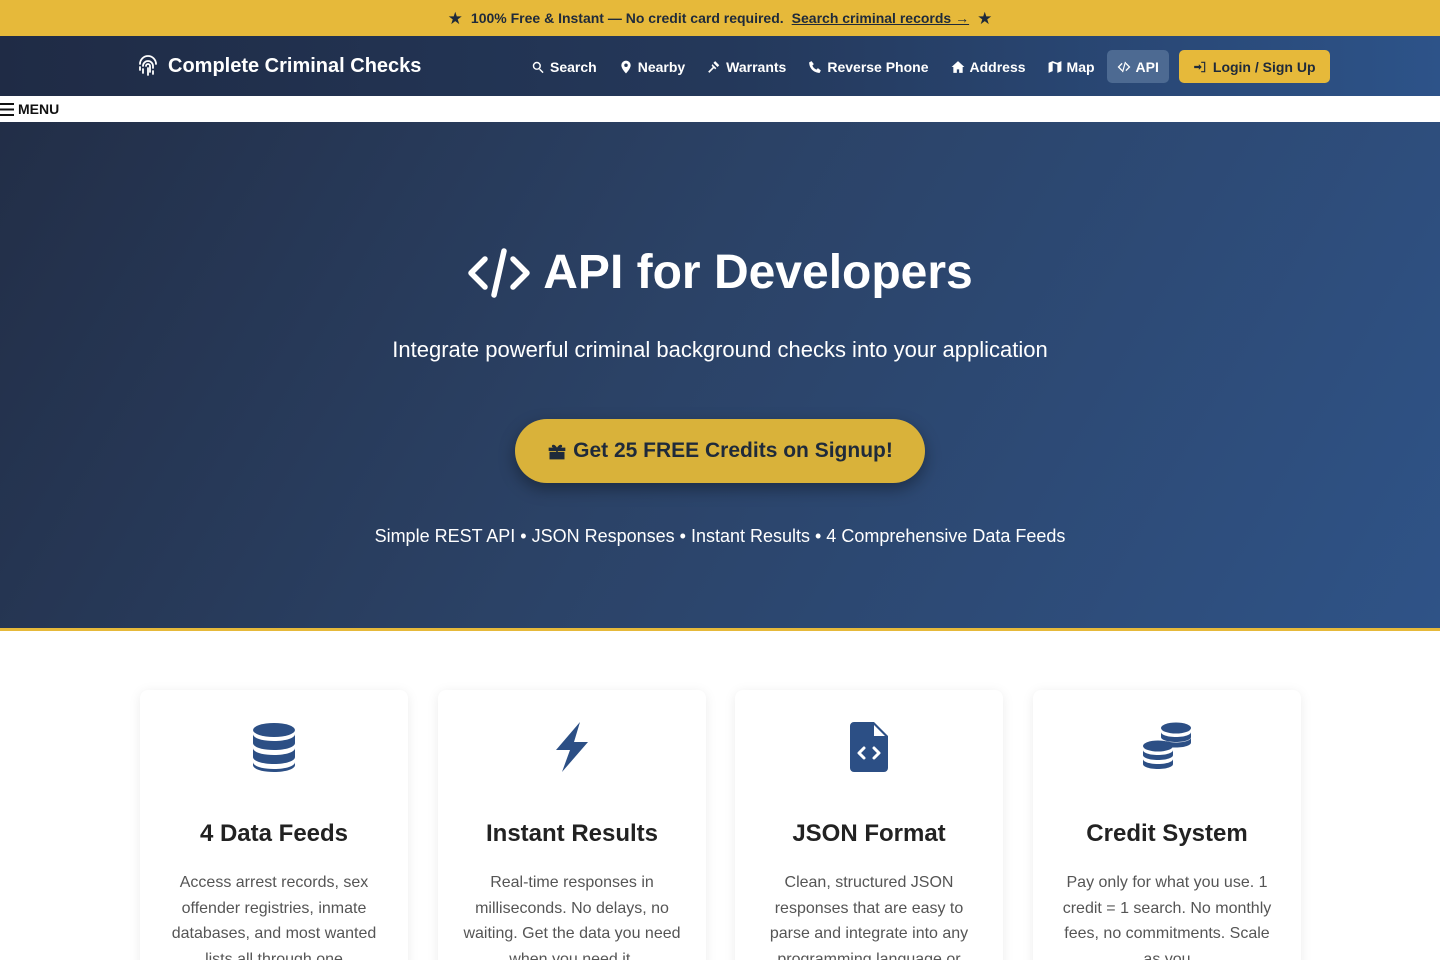 This screenshot has height=960, width=1440. What do you see at coordinates (148, 65) in the screenshot?
I see `fingerprint-icon` at bounding box center [148, 65].